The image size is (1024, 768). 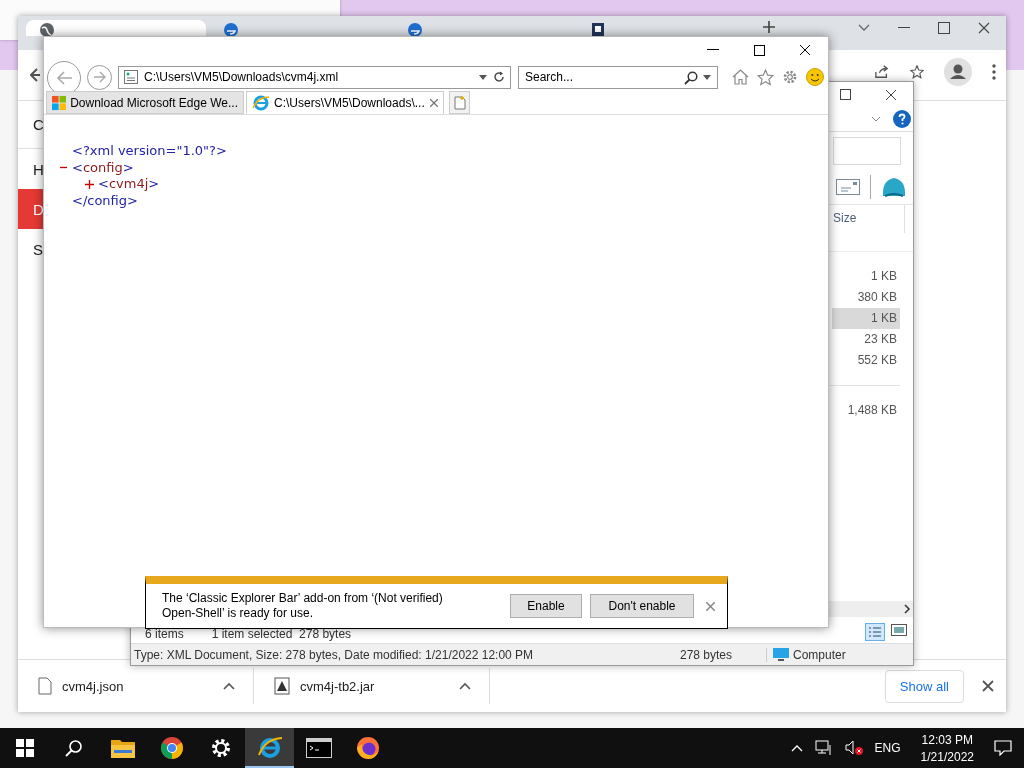 What do you see at coordinates (866, 339) in the screenshot?
I see `file-size-cell: 23 KB` at bounding box center [866, 339].